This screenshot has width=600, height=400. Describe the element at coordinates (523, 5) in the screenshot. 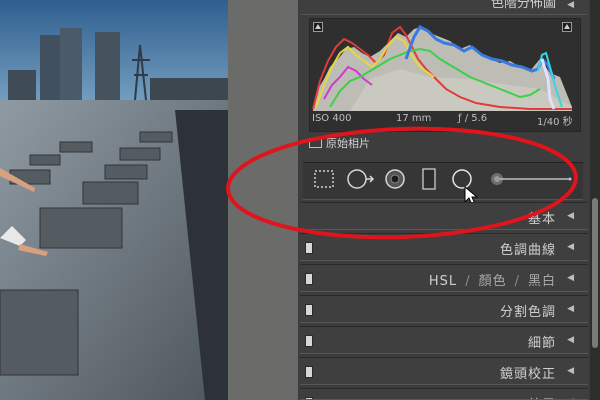

I see `histogram-title: 色階分佈圖` at that location.